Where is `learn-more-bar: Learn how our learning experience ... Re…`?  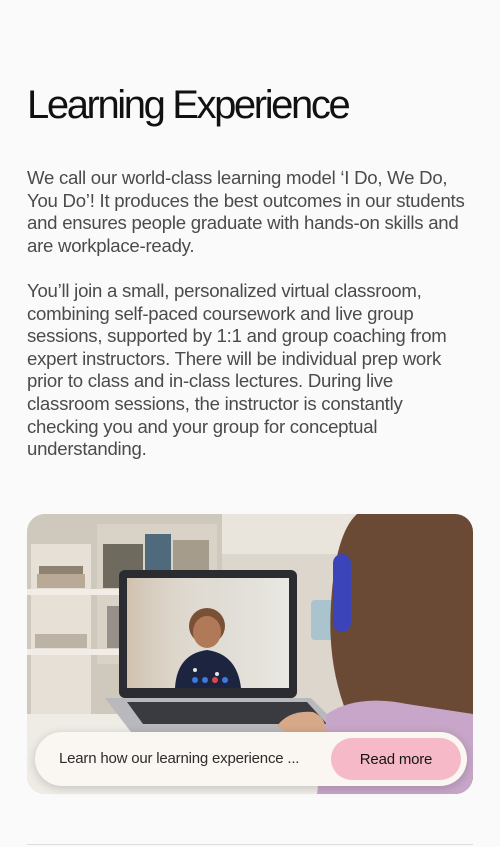 learn-more-bar: Learn how our learning experience ... Re… is located at coordinates (251, 759).